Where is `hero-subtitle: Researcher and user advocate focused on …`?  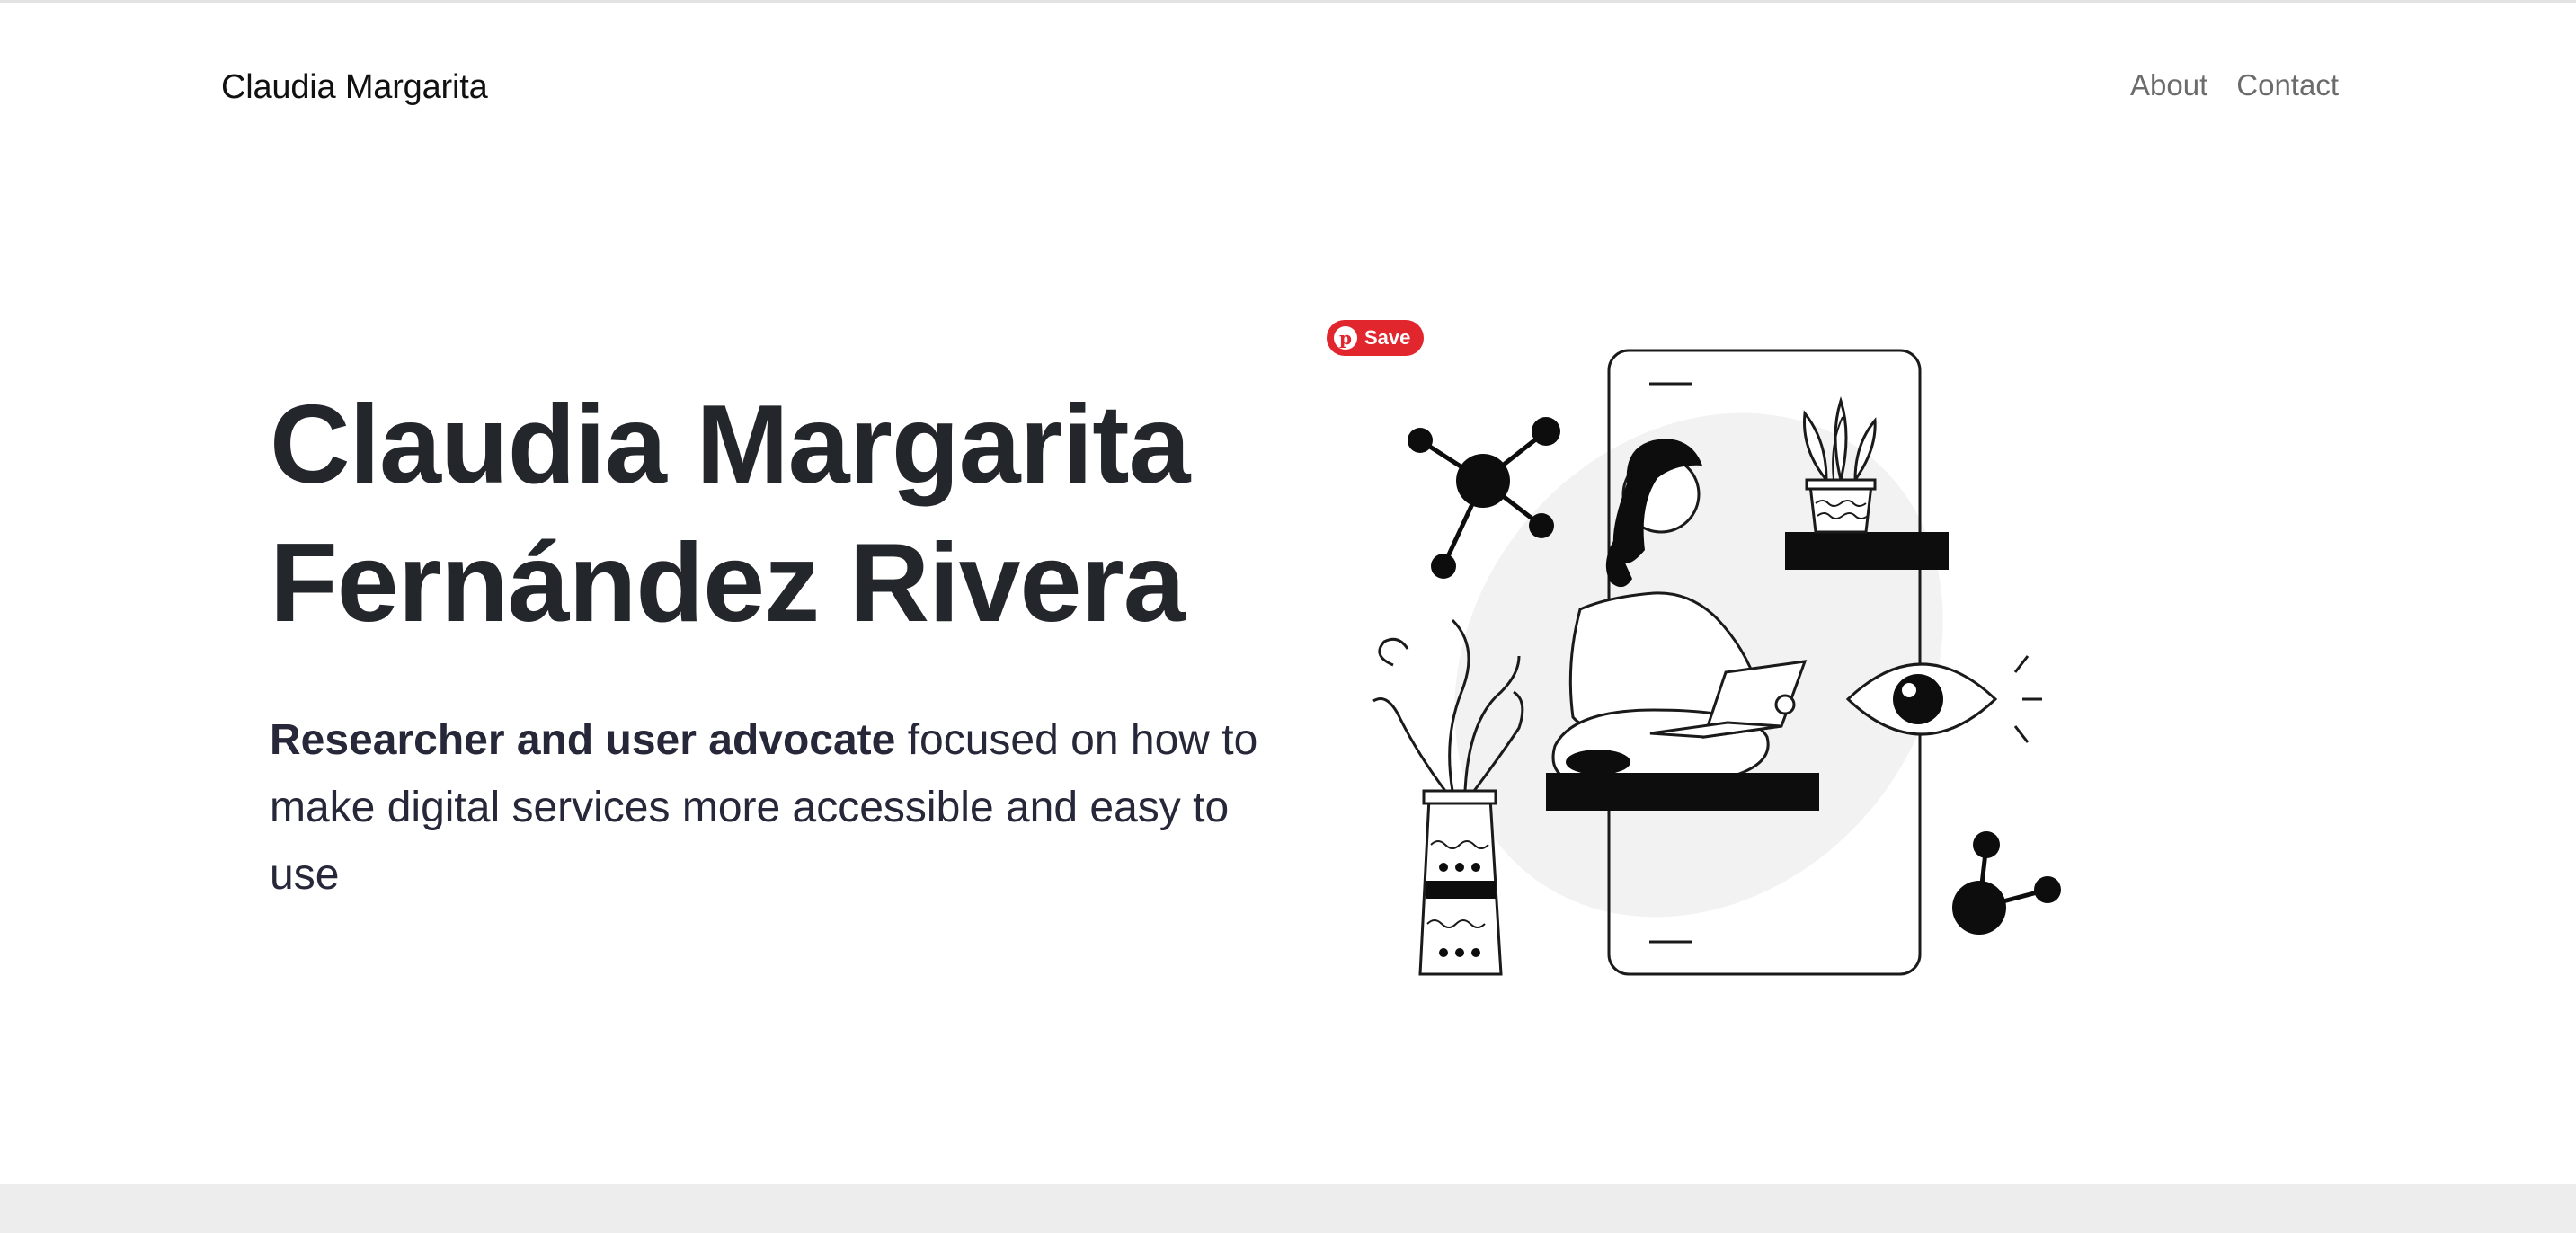 hero-subtitle: Researcher and user advocate focused on … is located at coordinates (773, 807).